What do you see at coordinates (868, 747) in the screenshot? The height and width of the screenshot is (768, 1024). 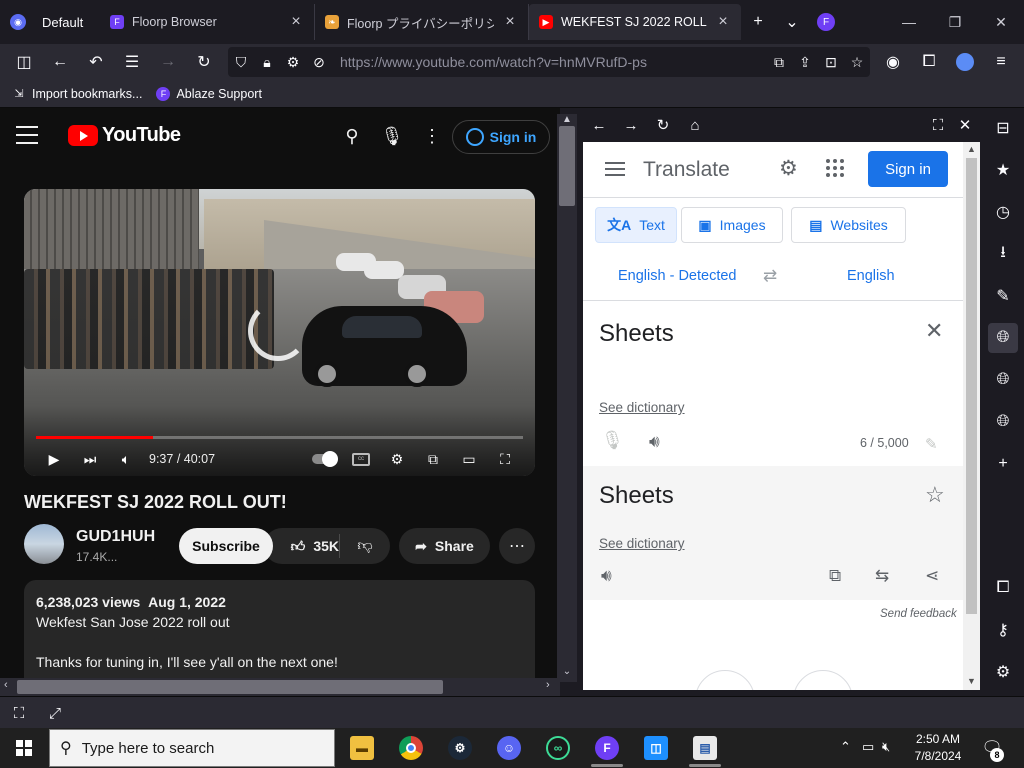 I see `tray-network-icon: ▭` at bounding box center [868, 747].